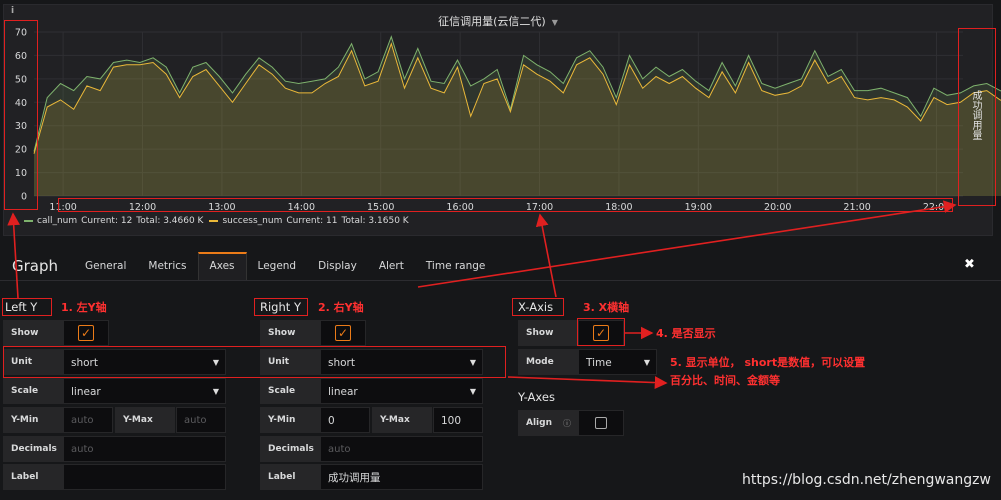  What do you see at coordinates (866, 480) in the screenshot?
I see `watermark: https://blog.csdn.net/zhengwangzw` at bounding box center [866, 480].